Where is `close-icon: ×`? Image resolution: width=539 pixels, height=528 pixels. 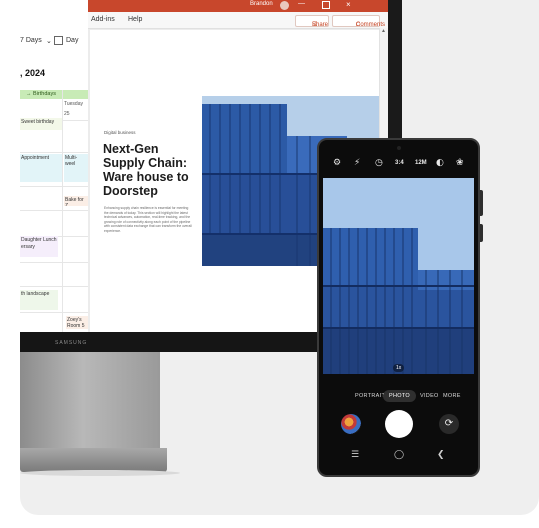 close-icon: × is located at coordinates (348, 4).